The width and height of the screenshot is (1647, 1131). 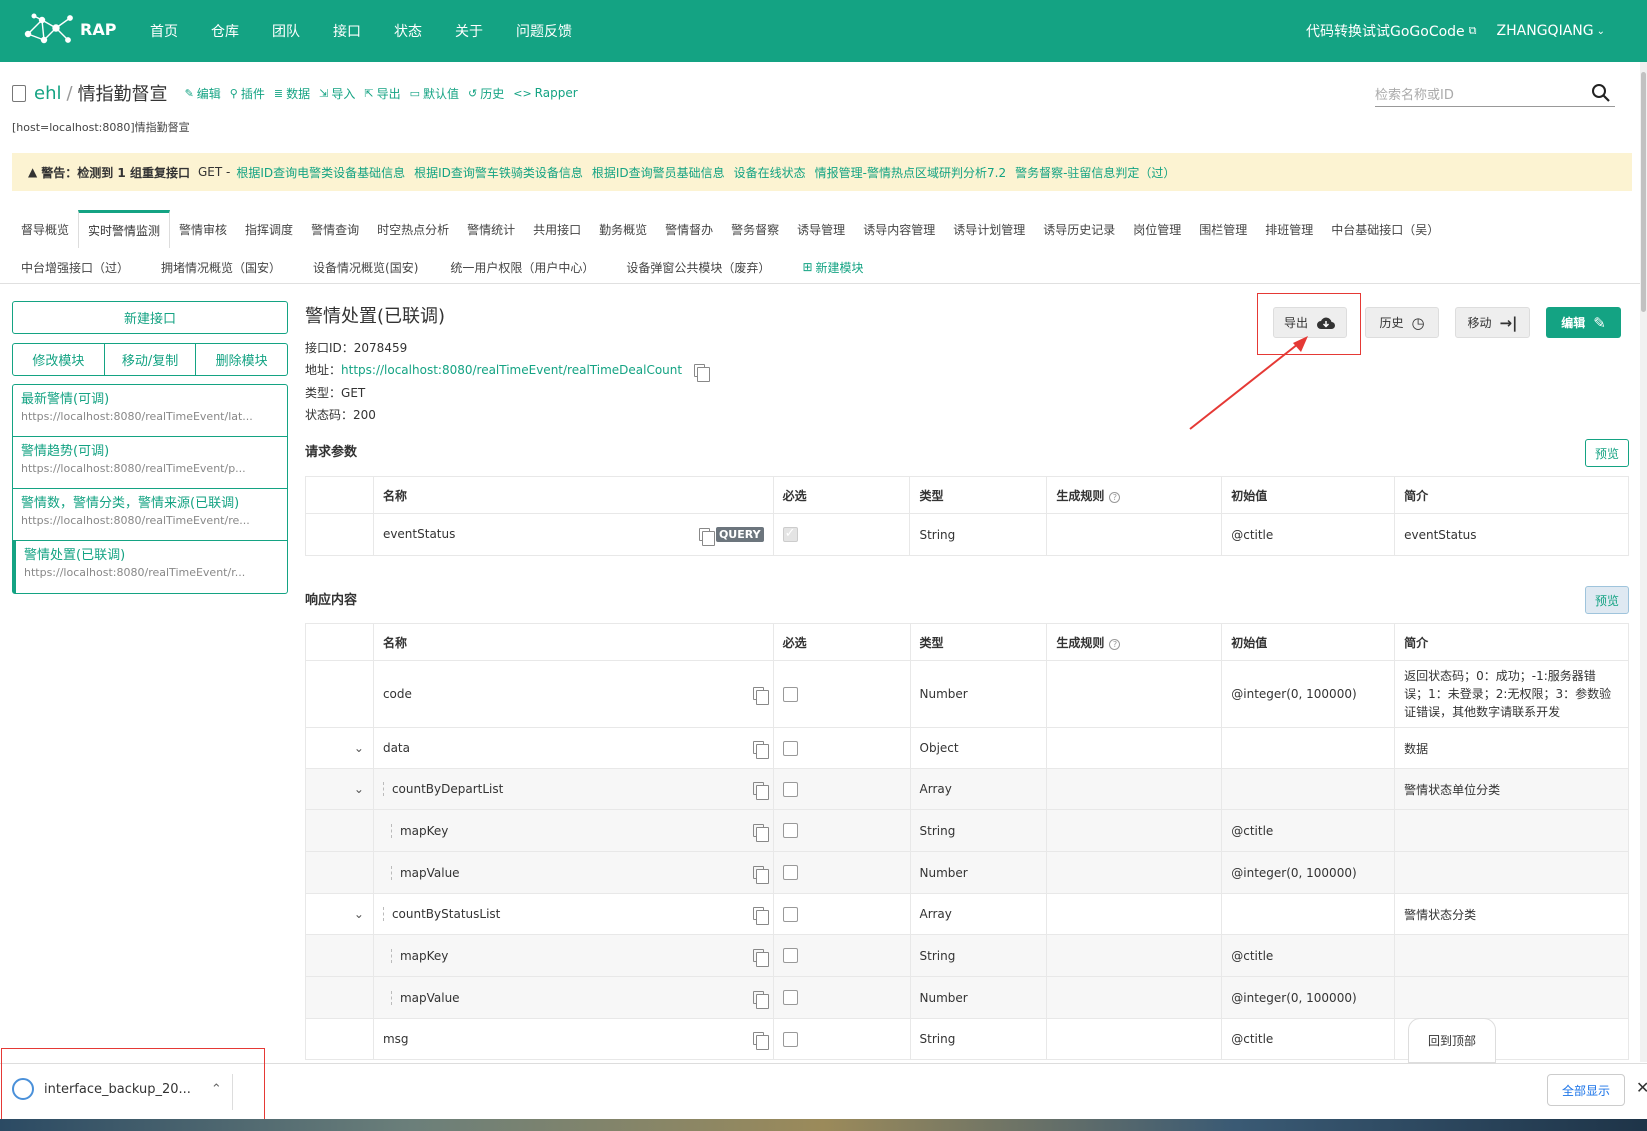 I want to click on module-tab: 诱导计划管理, so click(x=989, y=229).